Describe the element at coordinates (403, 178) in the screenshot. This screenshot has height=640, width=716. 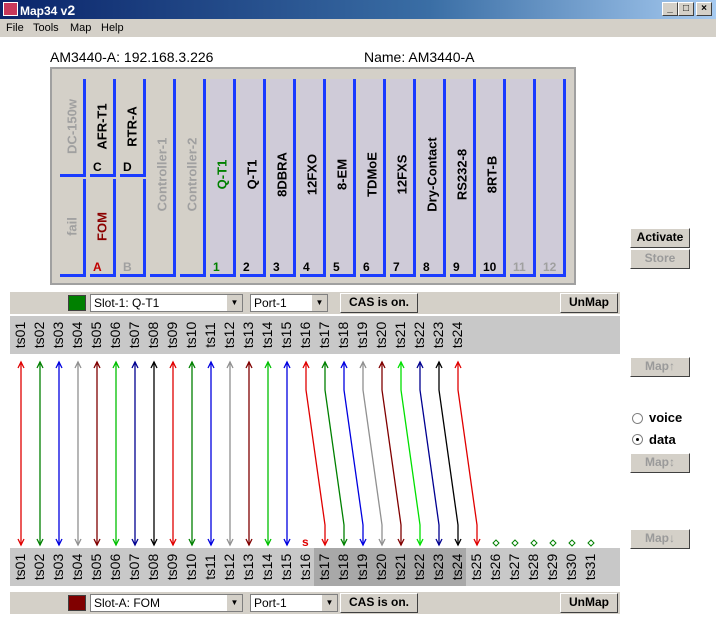
I see `card-slot-14: 12FXS 7` at that location.